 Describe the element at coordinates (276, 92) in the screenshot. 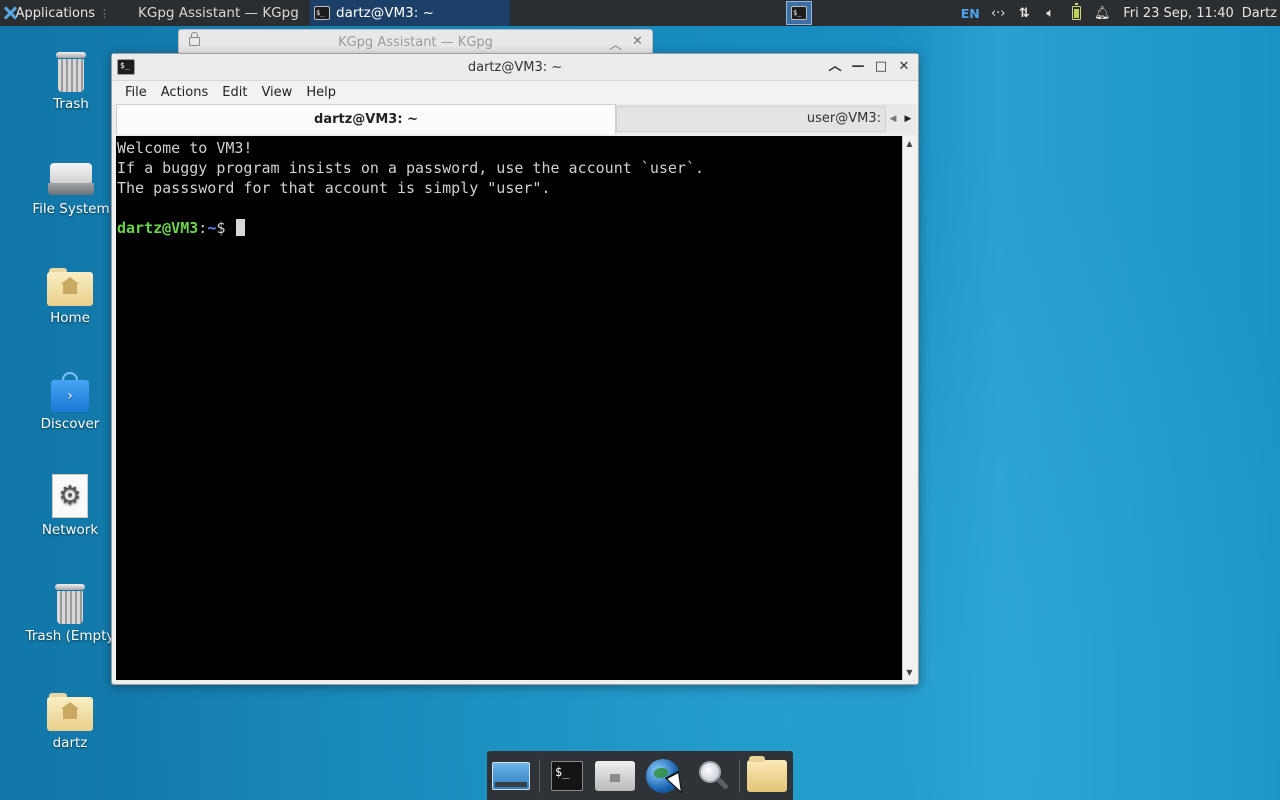

I see `menu-view: View` at that location.